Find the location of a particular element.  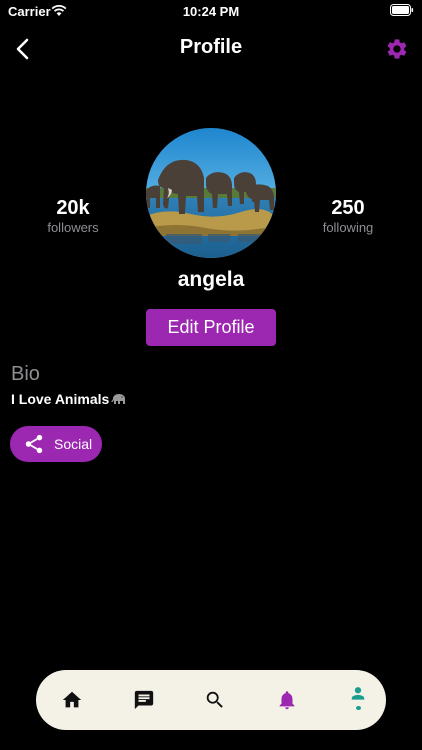

bio-text-row: I Love Animals is located at coordinates (69, 399).